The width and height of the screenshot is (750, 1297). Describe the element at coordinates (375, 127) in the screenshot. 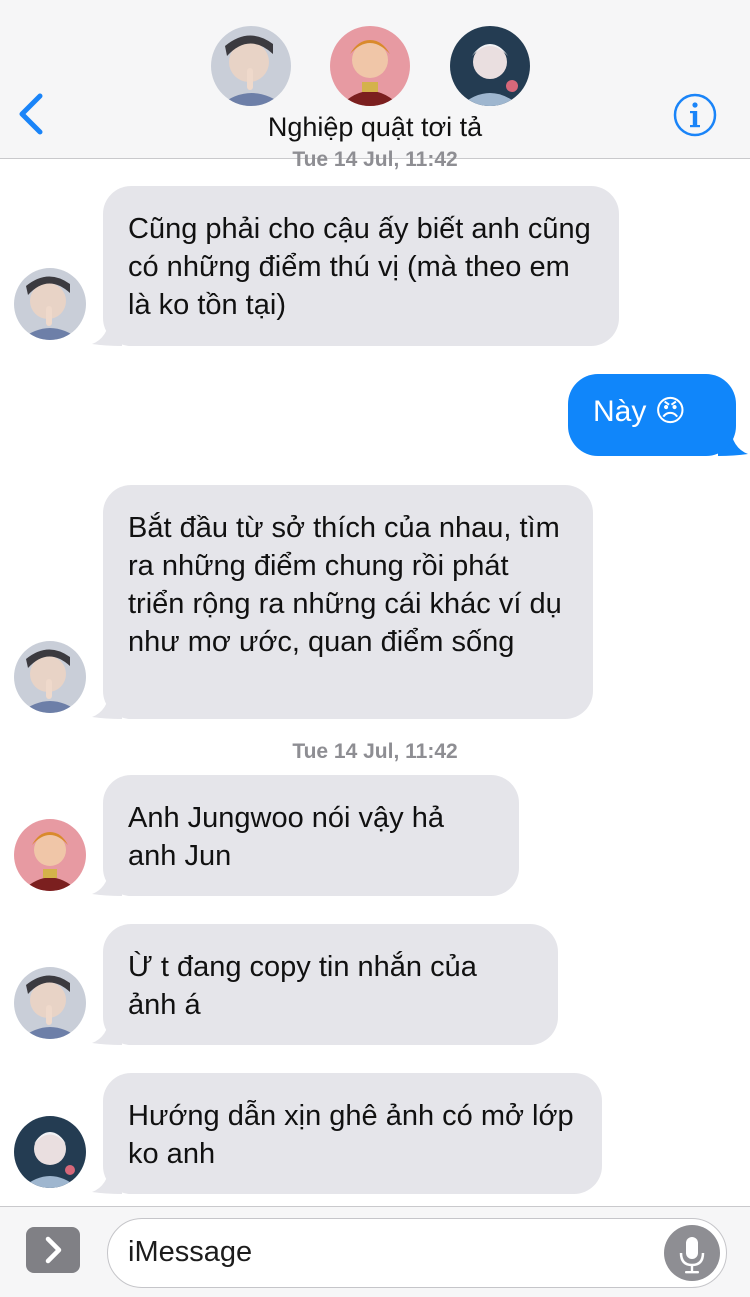

I see `conversation-title: Nghiệp quật tơi tả` at that location.